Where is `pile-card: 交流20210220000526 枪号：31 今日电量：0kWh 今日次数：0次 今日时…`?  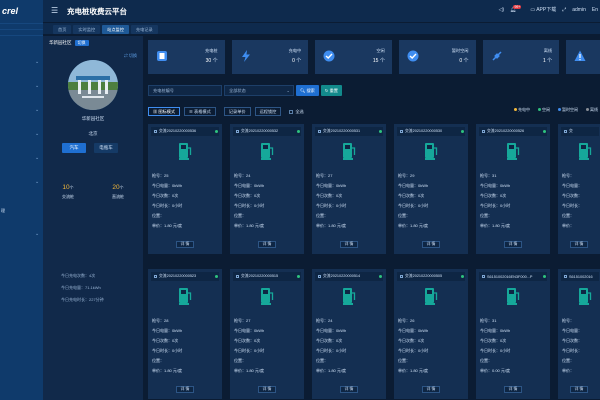
pile-card: 交流20210220000526 枪号：31 今日电量：0kWh 今日次数：0次 今日时… is located at coordinates (513, 189).